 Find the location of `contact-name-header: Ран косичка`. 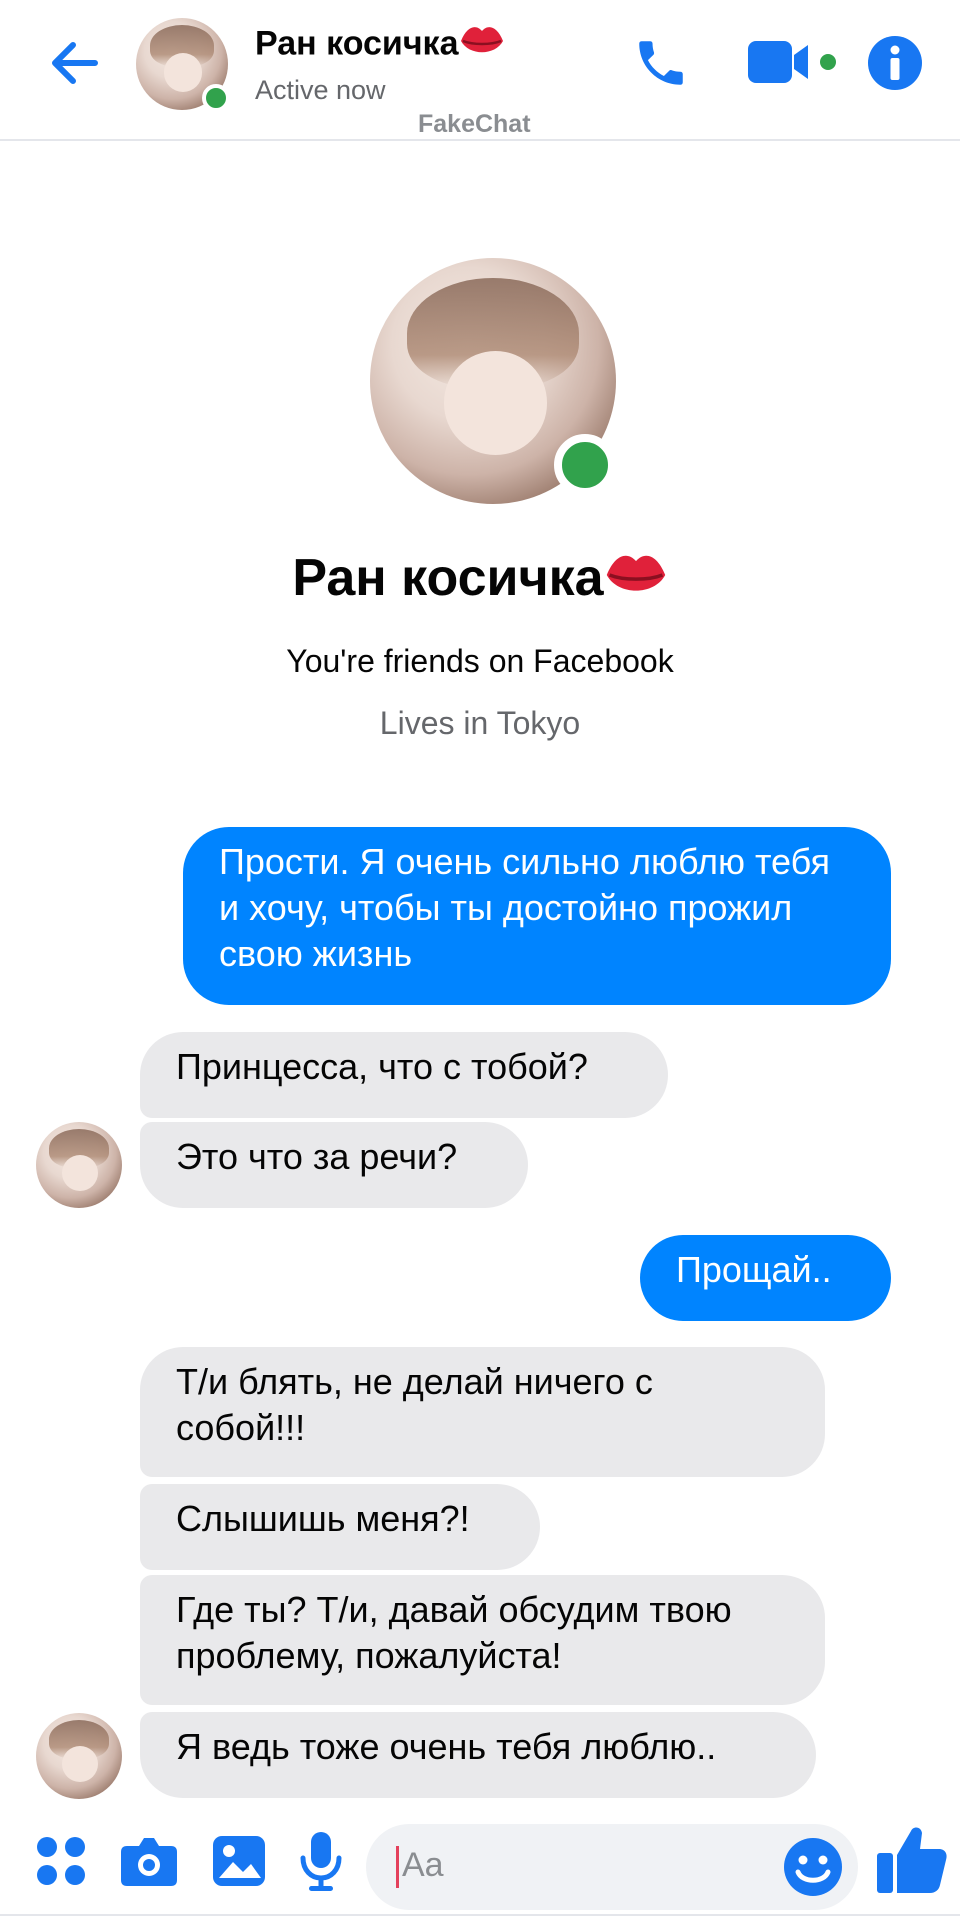

contact-name-header: Ран косичка is located at coordinates (380, 45).